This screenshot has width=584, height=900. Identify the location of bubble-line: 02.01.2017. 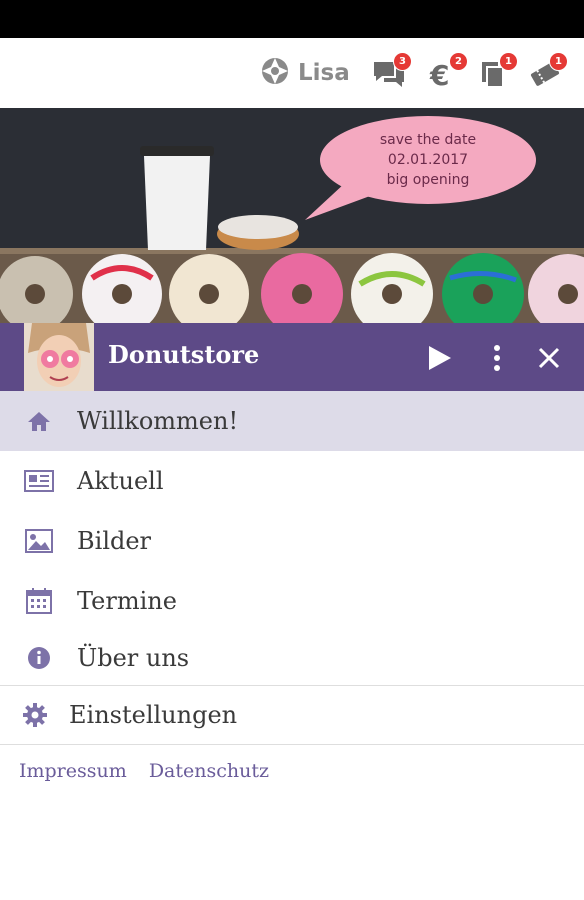
(428, 160).